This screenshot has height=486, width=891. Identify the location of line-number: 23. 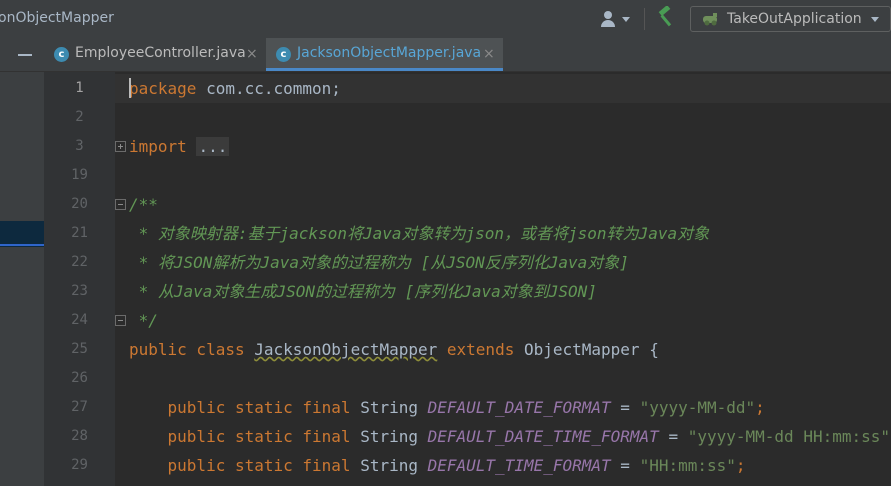
(79, 291).